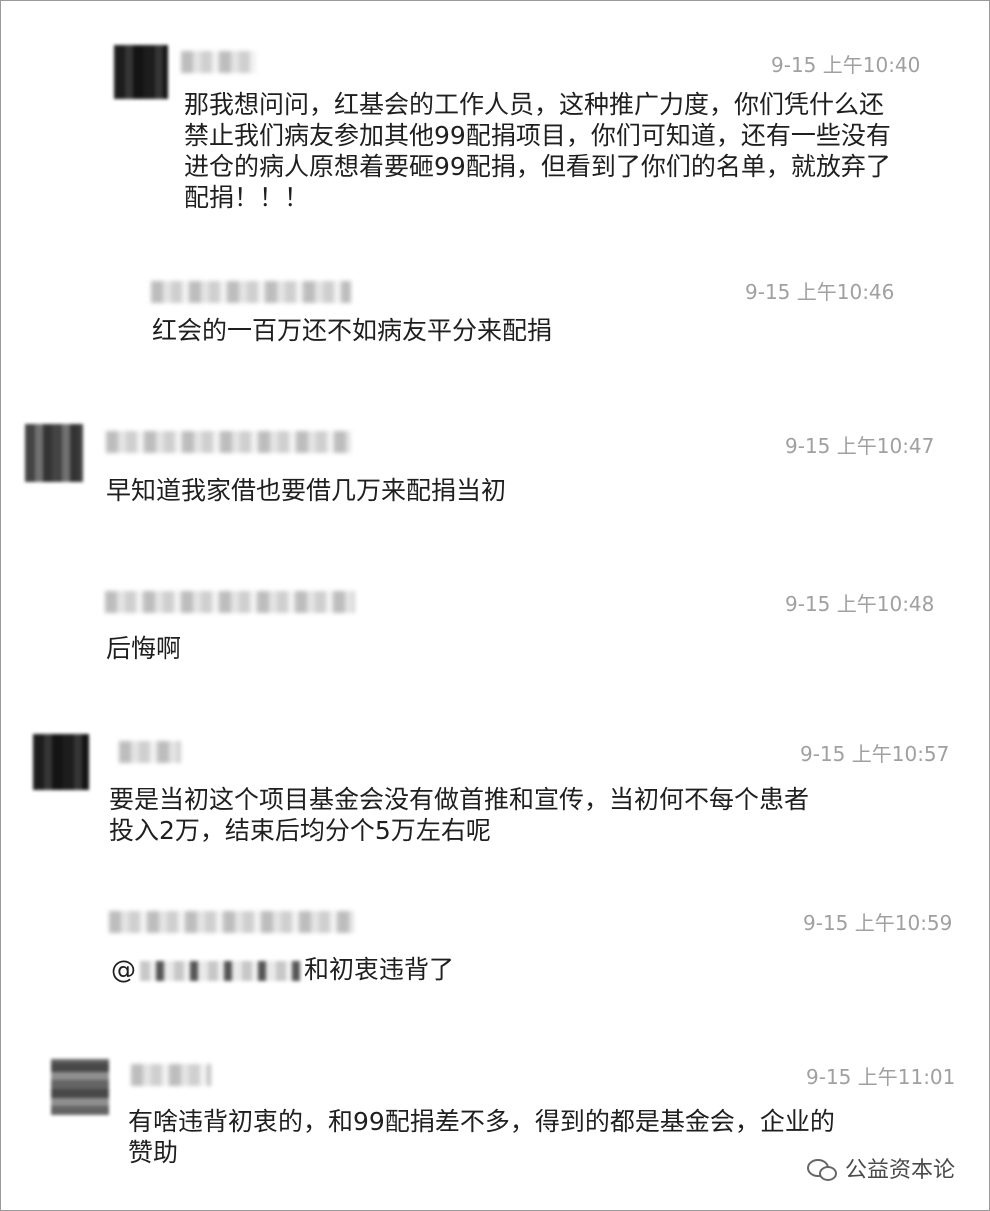 The height and width of the screenshot is (1211, 990). Describe the element at coordinates (300, 830) in the screenshot. I see `message-line: 投入2万，结束后均分个5万左右呢` at that location.